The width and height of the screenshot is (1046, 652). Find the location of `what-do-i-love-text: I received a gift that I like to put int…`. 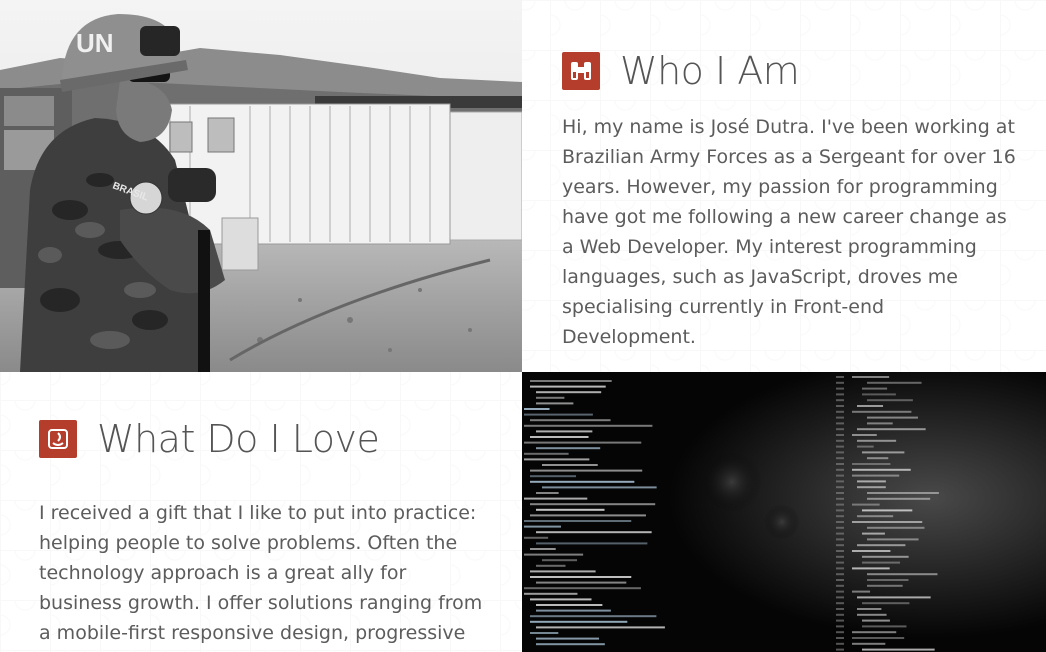

what-do-i-love-text: I received a gift that I like to put int… is located at coordinates (261, 573).